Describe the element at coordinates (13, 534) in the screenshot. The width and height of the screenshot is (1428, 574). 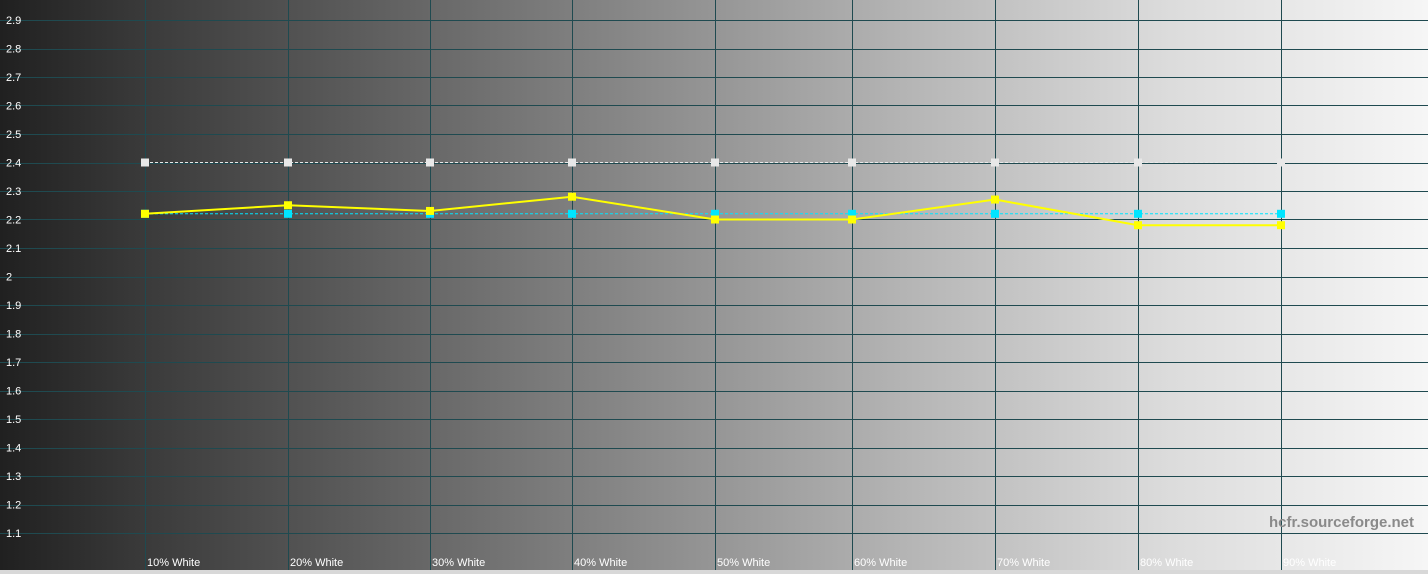
I see `y-tick-label: 1.1` at that location.